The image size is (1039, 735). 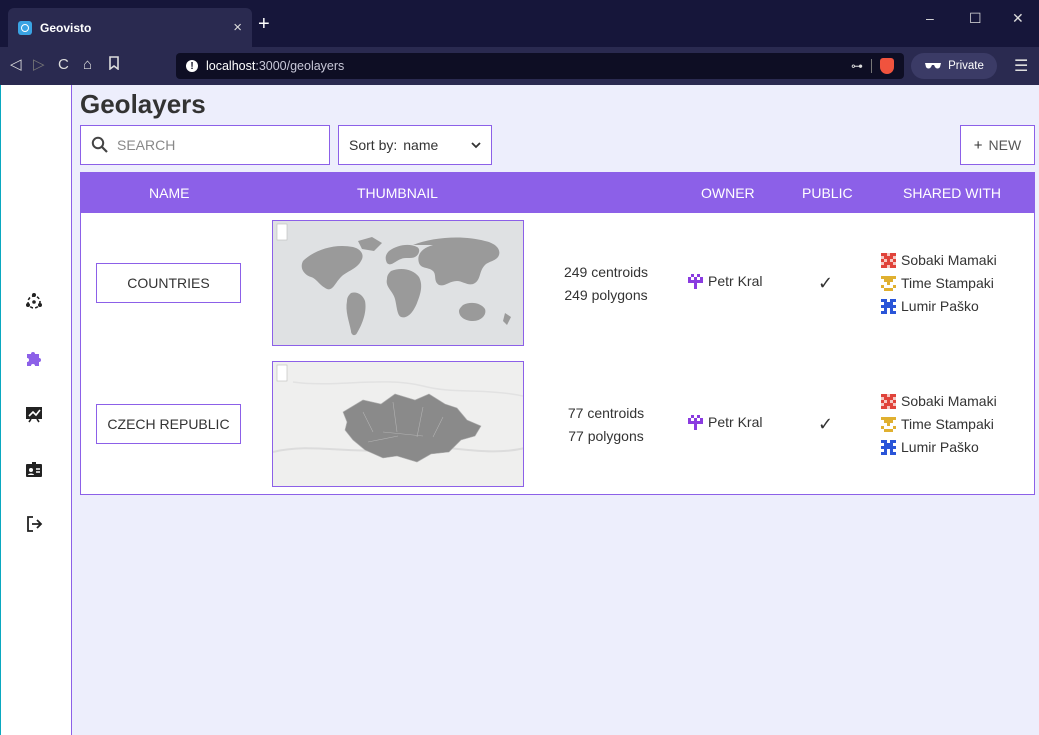 What do you see at coordinates (231, 66) in the screenshot?
I see `url-host: localhost` at bounding box center [231, 66].